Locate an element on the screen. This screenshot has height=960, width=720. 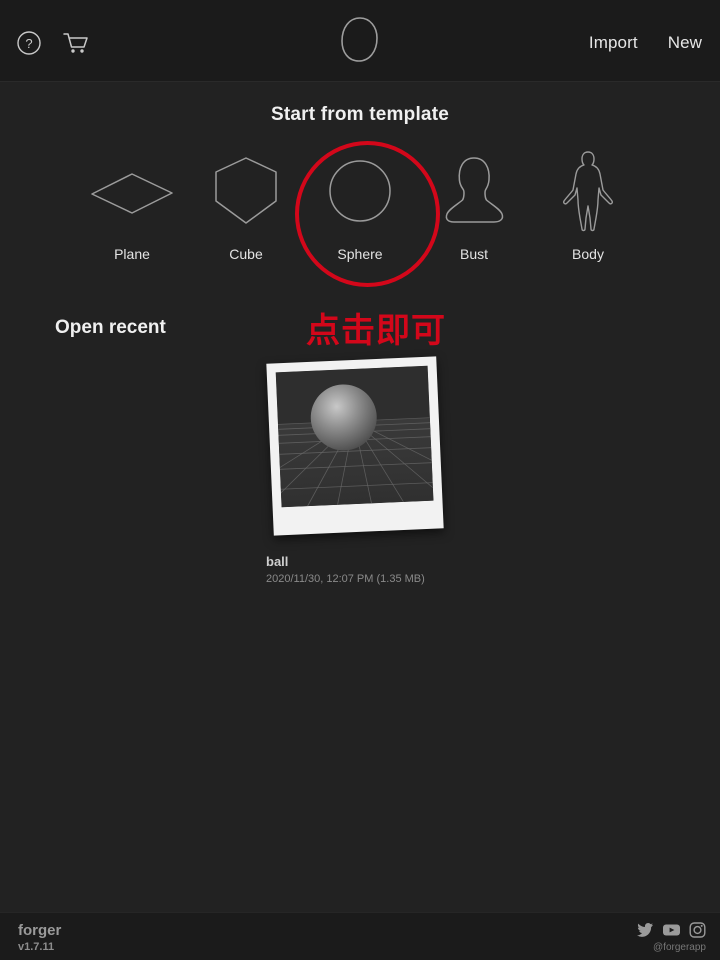
header-right-actions: Import New is located at coordinates (645, 43).